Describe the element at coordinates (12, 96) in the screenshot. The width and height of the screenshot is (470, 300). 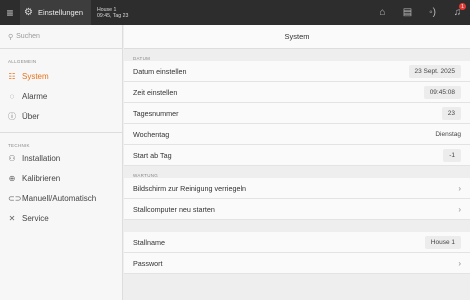
I see `alarm-icon: ◌` at that location.